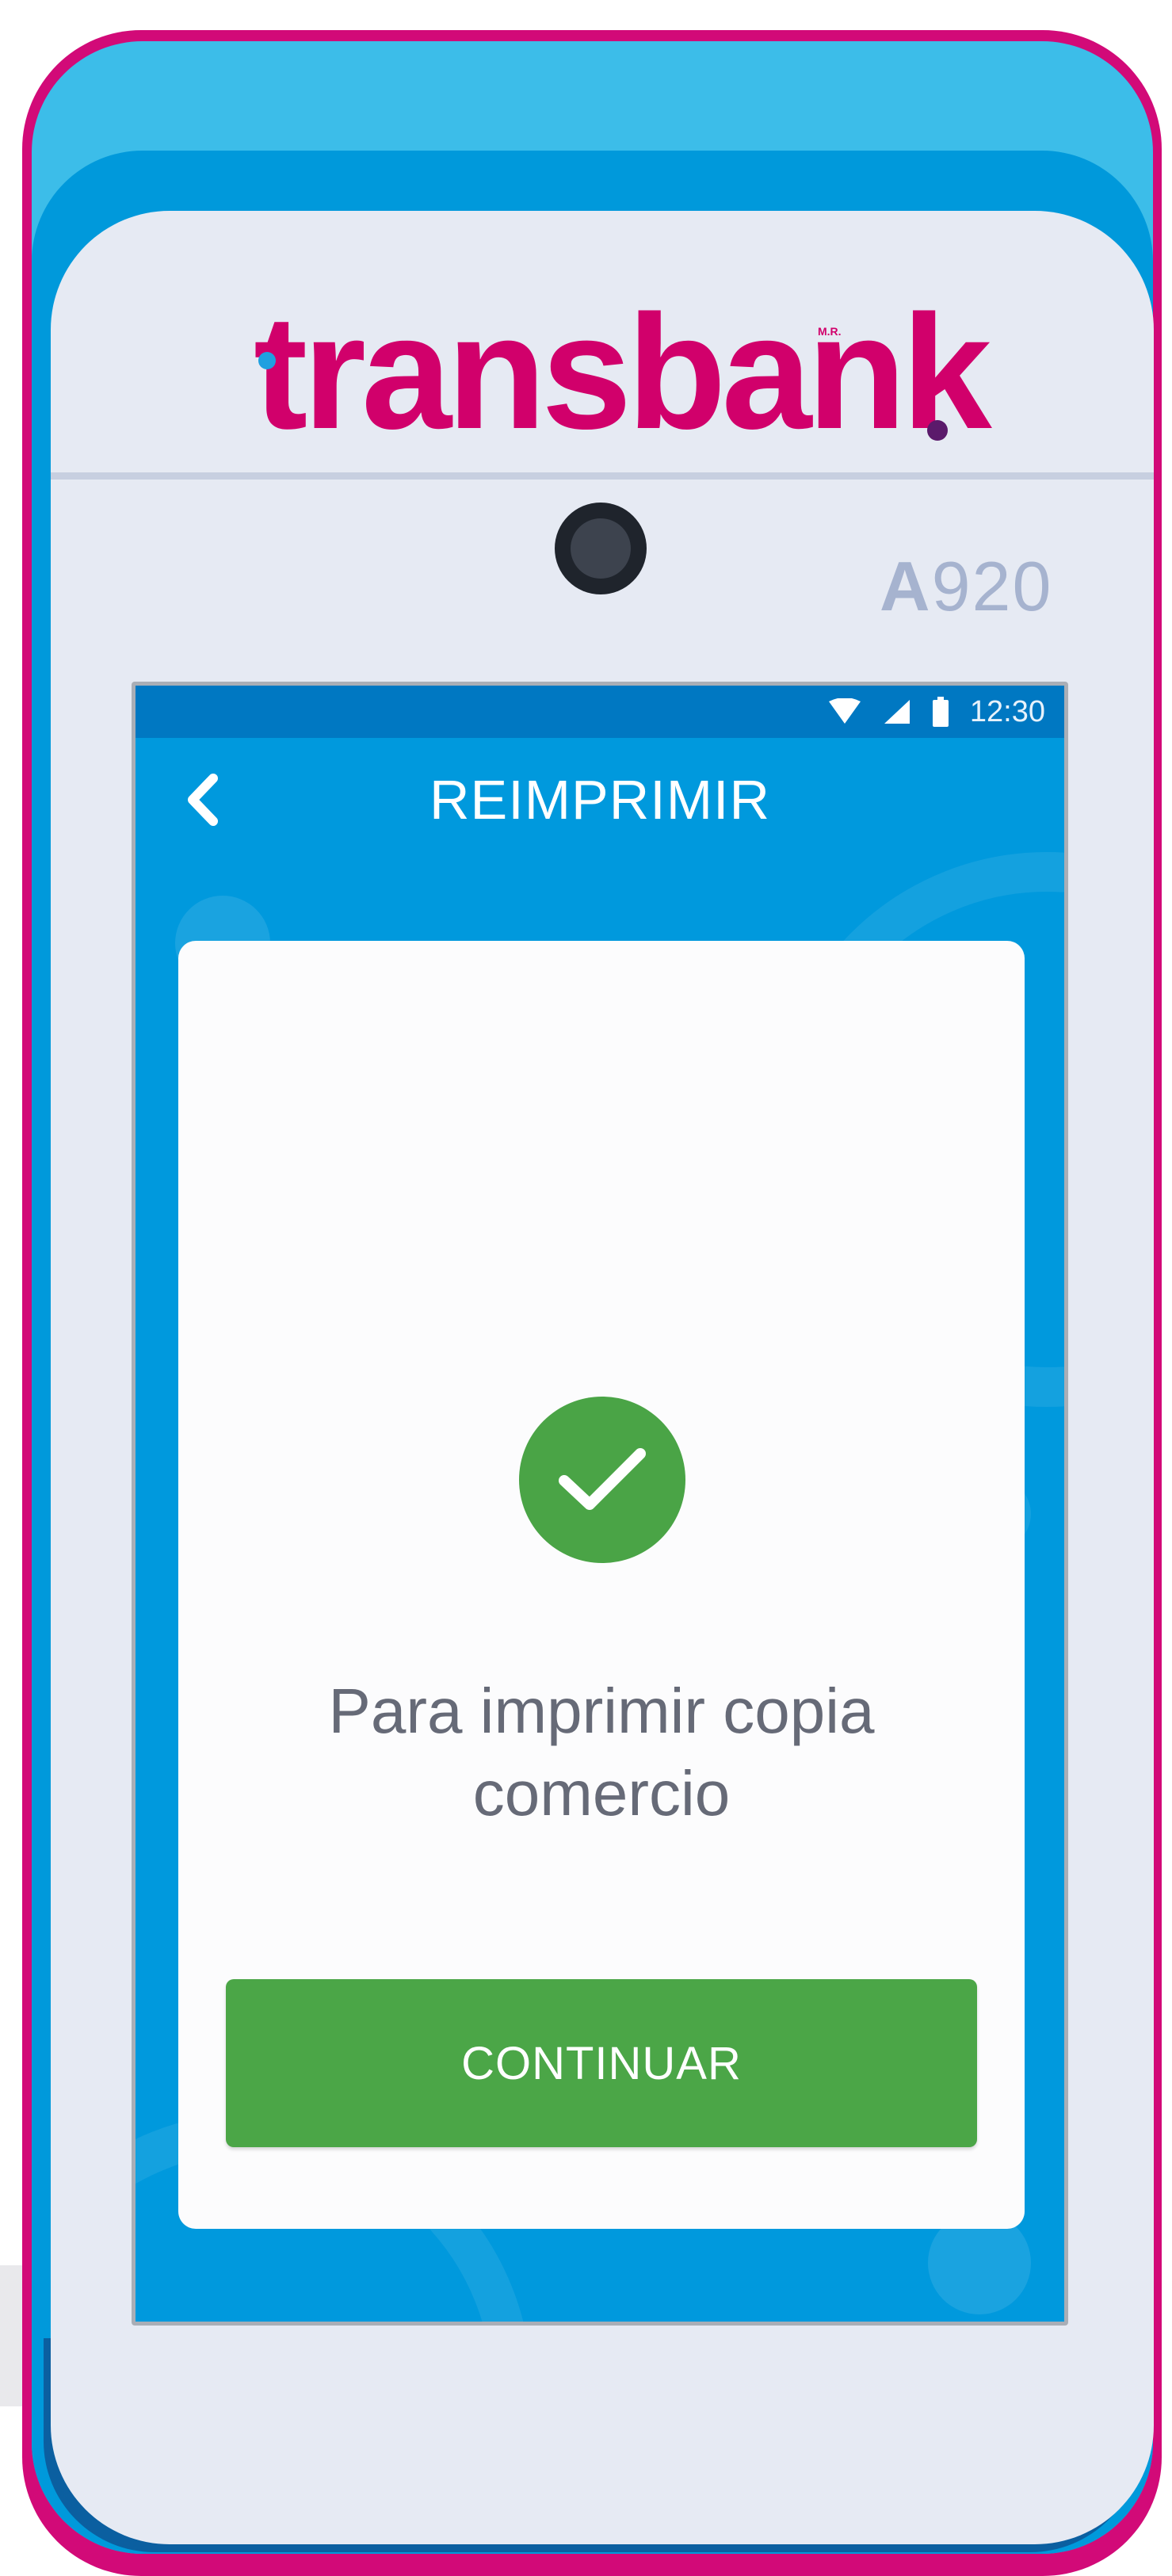 The width and height of the screenshot is (1172, 2576). Describe the element at coordinates (1007, 711) in the screenshot. I see `status-time: 12:30` at that location.